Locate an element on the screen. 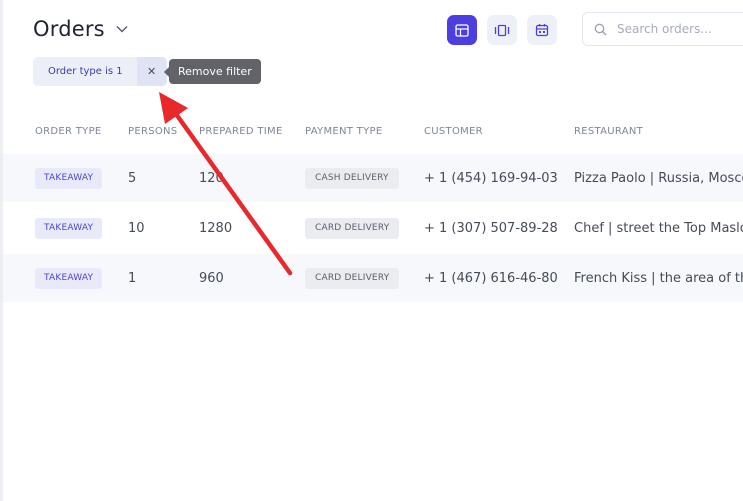 The width and height of the screenshot is (743, 501). column-header-payment-type: PAYMENT TYPE is located at coordinates (343, 131).